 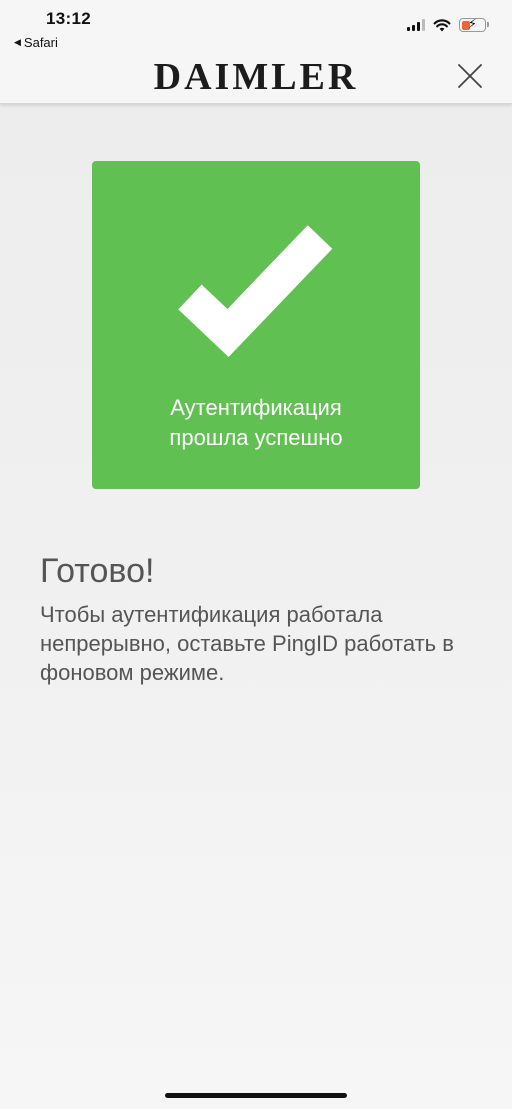 What do you see at coordinates (470, 76) in the screenshot?
I see `close-icon` at bounding box center [470, 76].